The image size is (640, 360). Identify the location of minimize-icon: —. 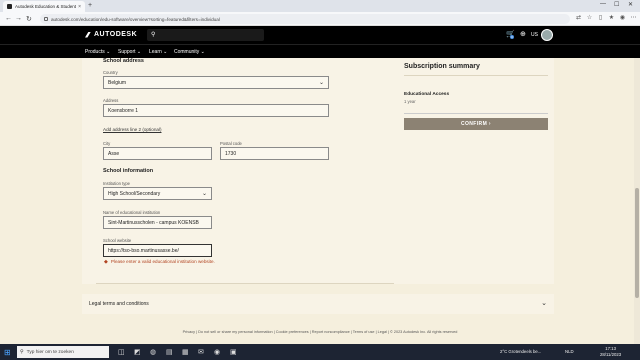
(603, 4).